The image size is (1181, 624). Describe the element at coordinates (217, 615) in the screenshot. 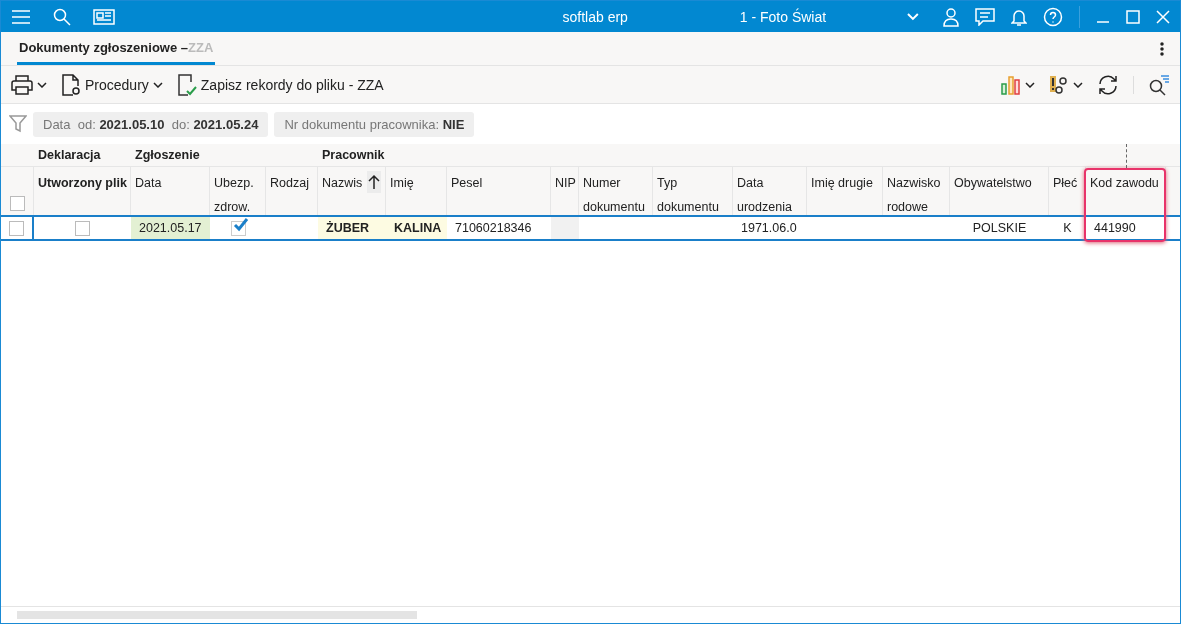

I see `scrollbar` at that location.